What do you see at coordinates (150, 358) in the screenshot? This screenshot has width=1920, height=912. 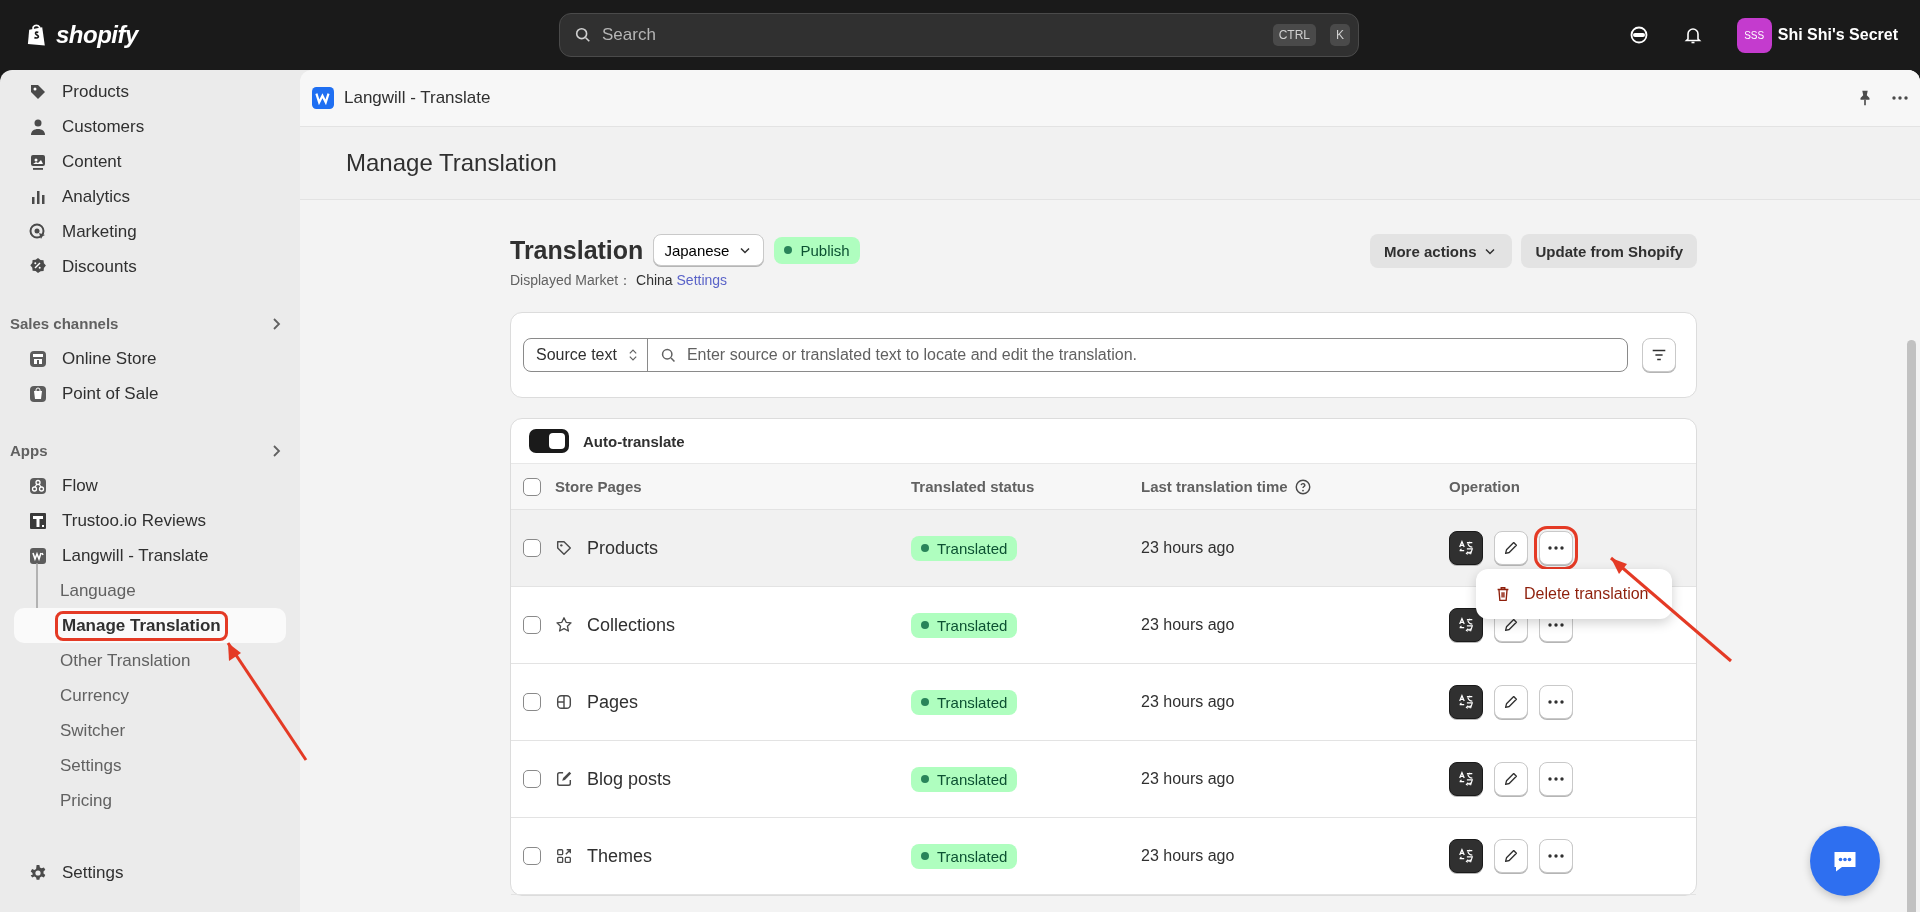 I see `nav-item: Online Store` at bounding box center [150, 358].